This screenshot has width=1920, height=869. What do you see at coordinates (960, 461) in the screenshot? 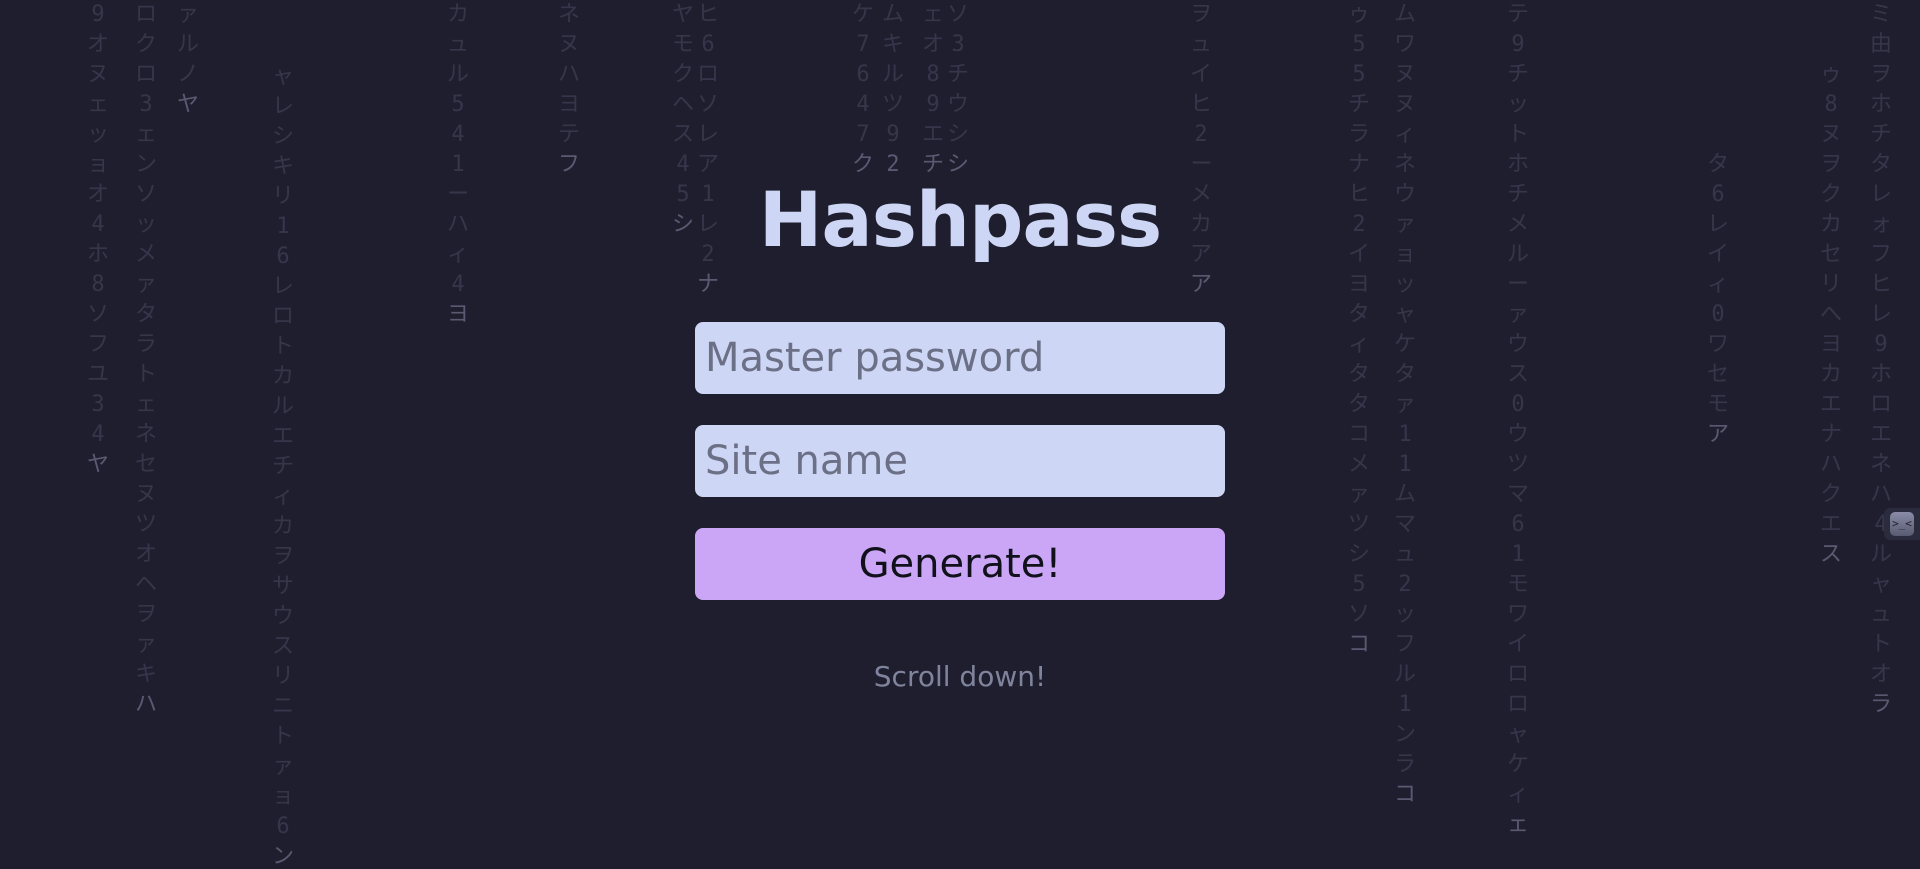
I see `site-name-input` at bounding box center [960, 461].